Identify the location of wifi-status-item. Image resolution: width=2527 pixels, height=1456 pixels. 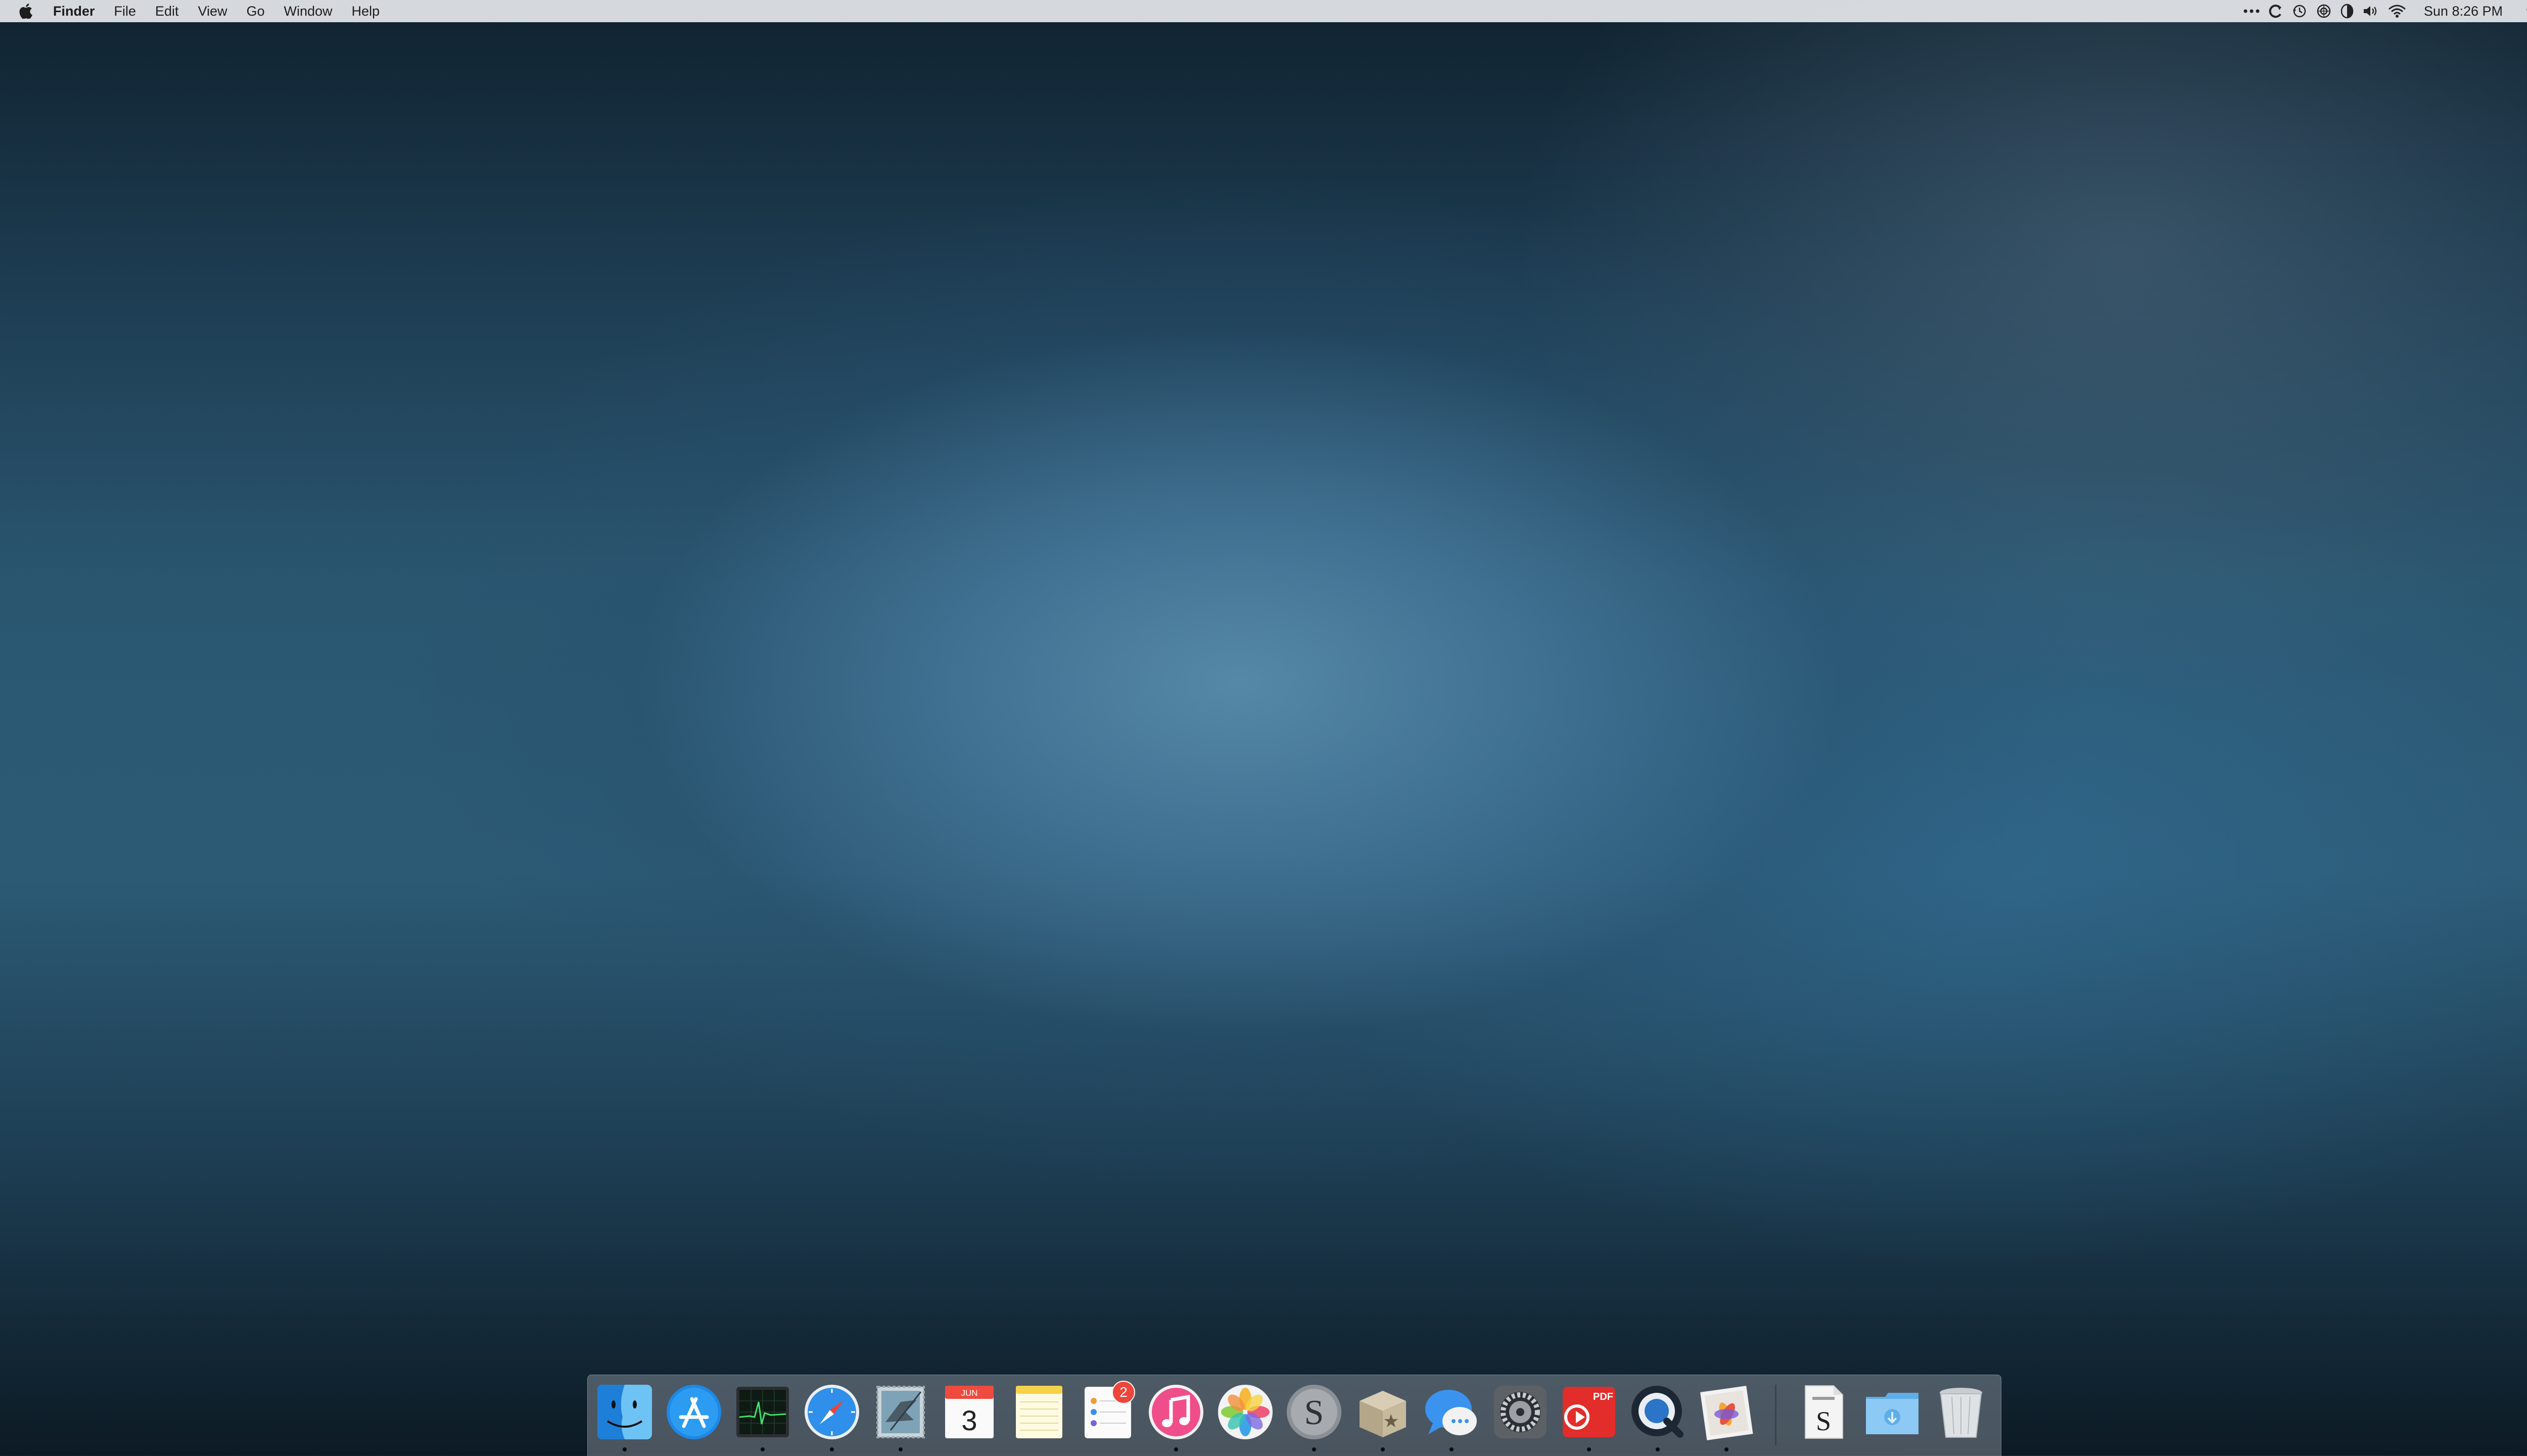
(2397, 11).